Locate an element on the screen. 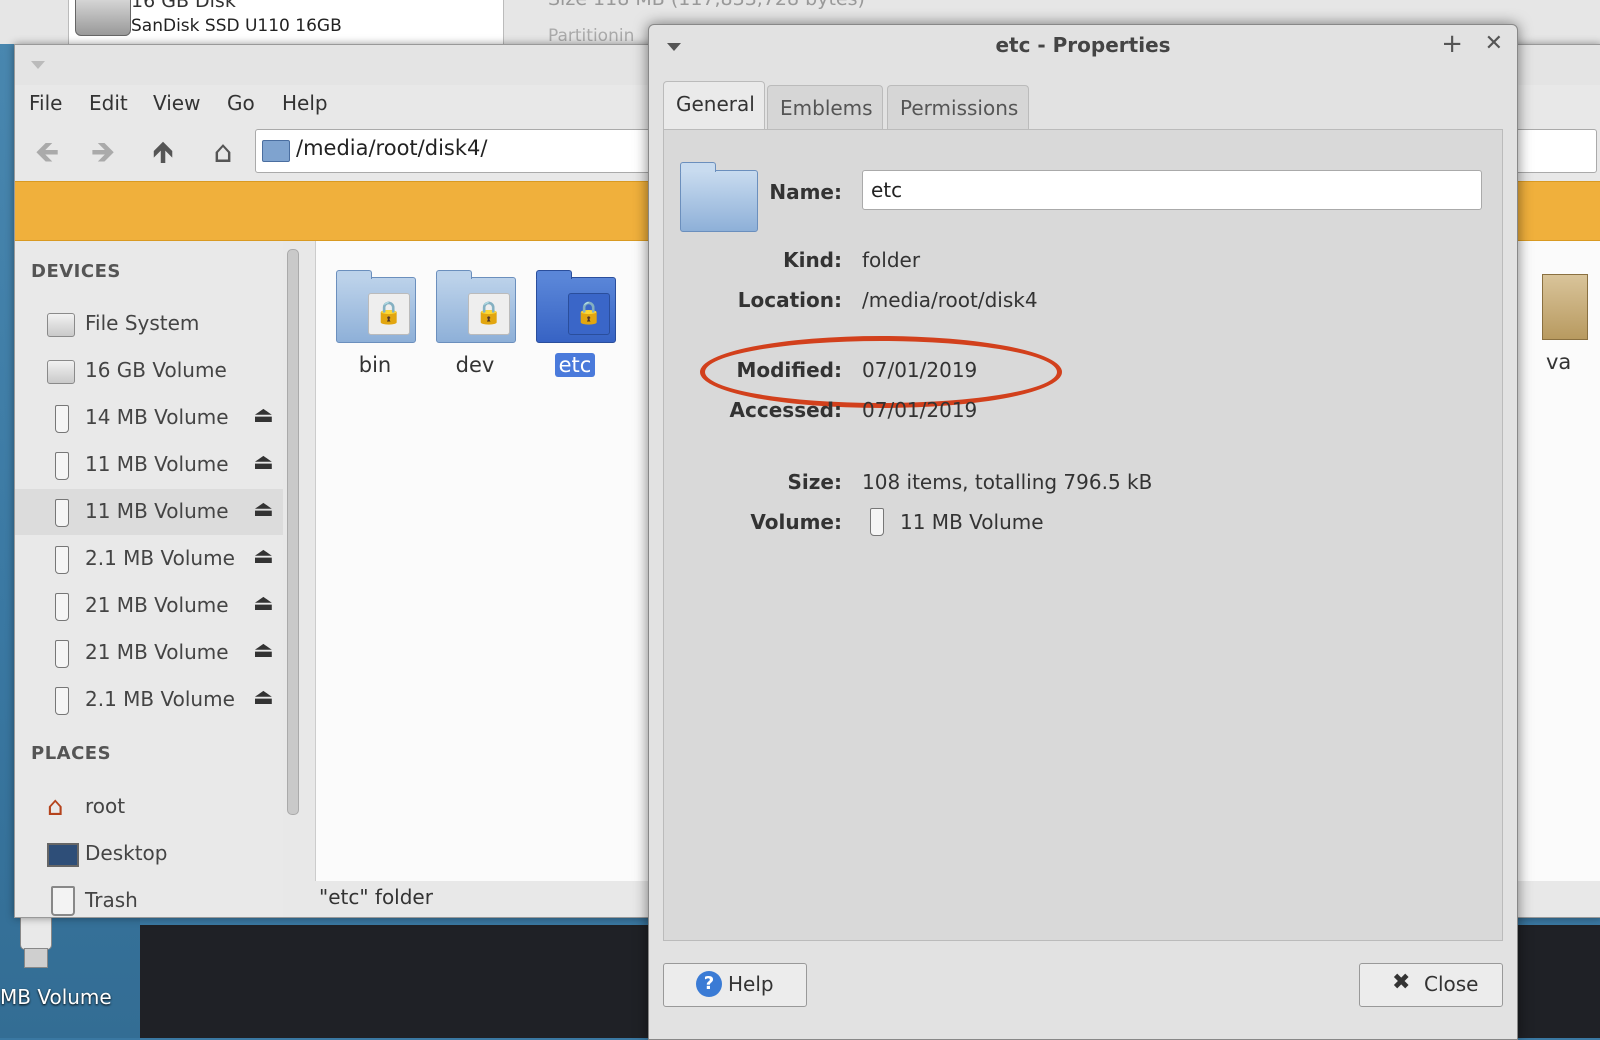 This screenshot has width=1600, height=1040. sidebar-item-21mb-volume: 21 MB Volume ⏏ is located at coordinates (149, 606).